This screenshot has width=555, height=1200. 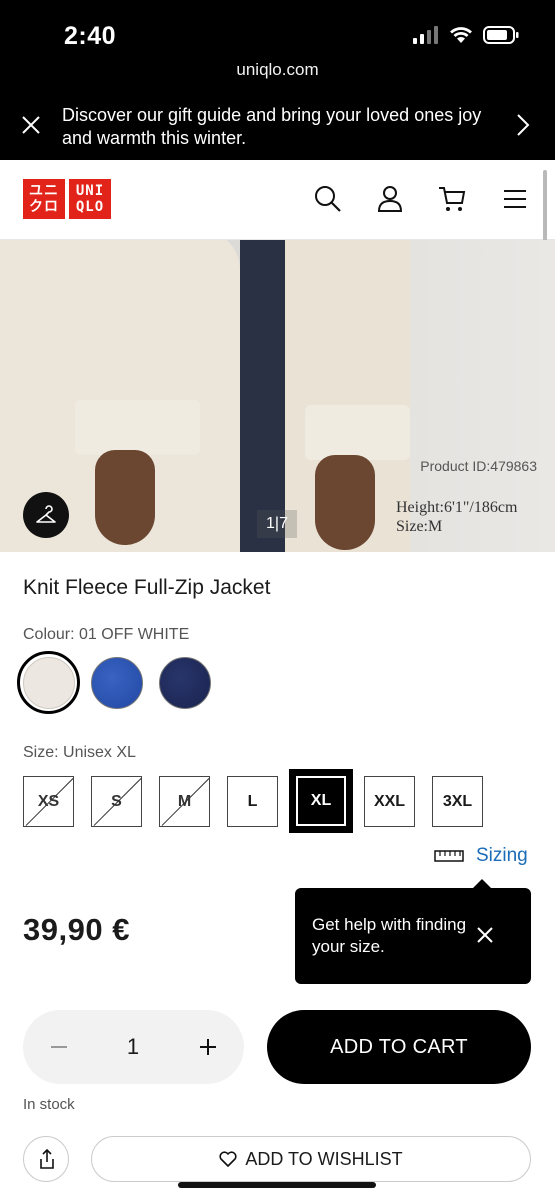 What do you see at coordinates (328, 199) in the screenshot?
I see `search-icon` at bounding box center [328, 199].